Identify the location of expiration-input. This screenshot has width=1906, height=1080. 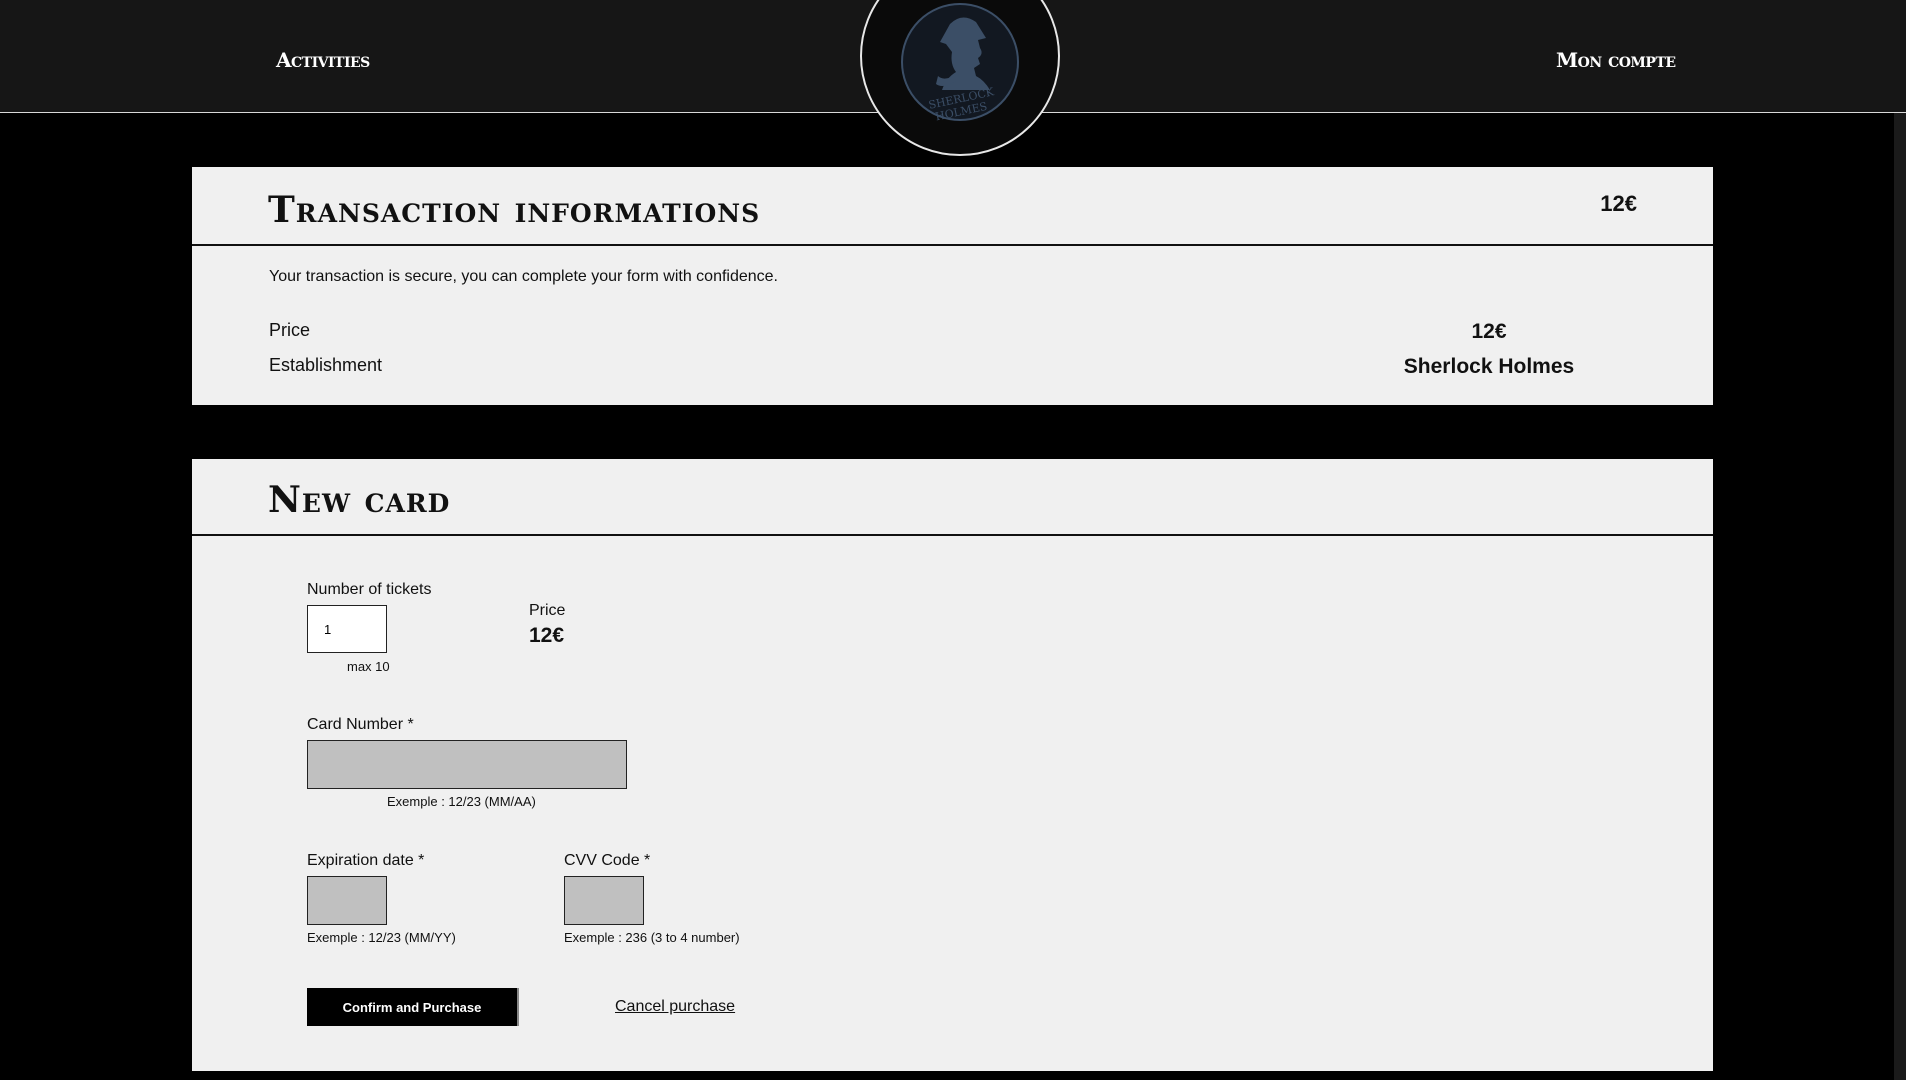
(347, 900).